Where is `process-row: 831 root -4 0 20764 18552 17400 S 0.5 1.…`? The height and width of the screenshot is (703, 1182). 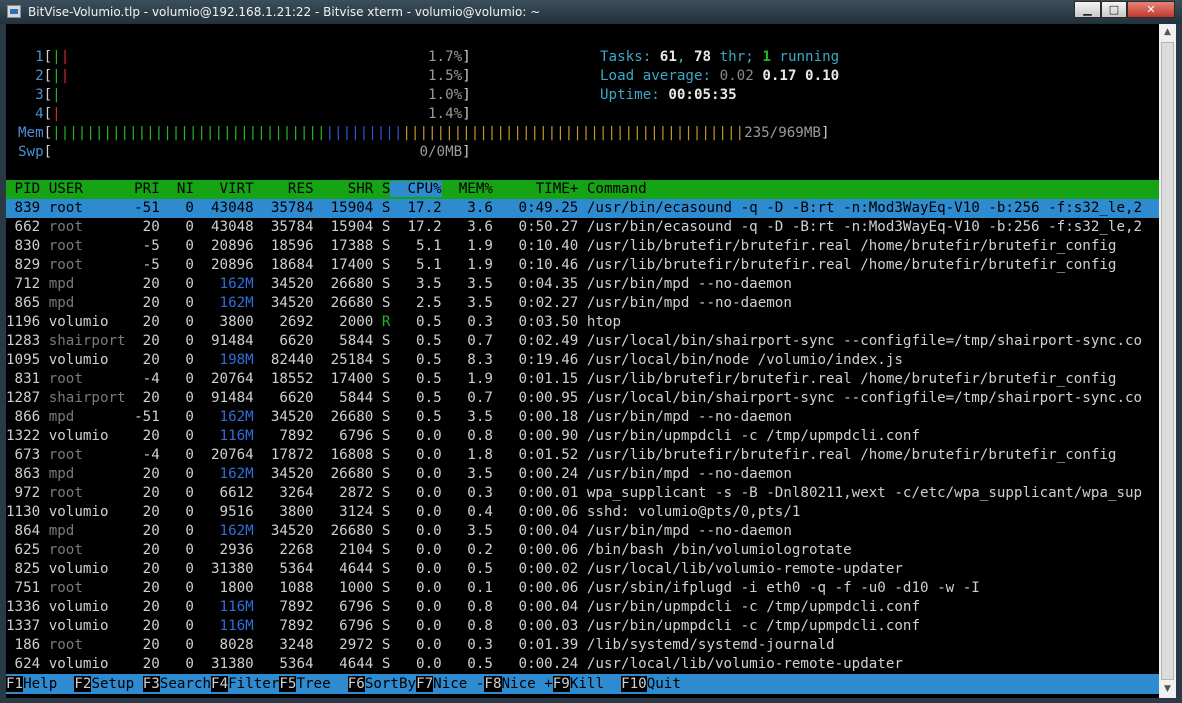
process-row: 831 root -4 0 20764 18552 17400 S 0.5 1.… is located at coordinates (582, 379).